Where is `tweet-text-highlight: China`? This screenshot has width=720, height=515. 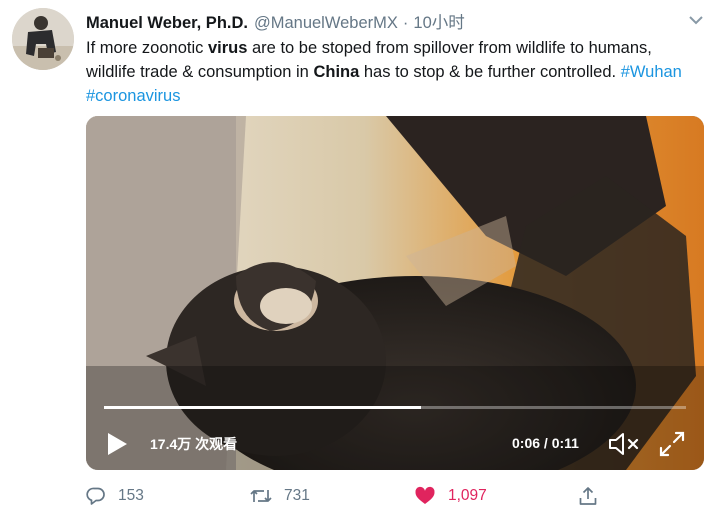 tweet-text-highlight: China is located at coordinates (336, 72).